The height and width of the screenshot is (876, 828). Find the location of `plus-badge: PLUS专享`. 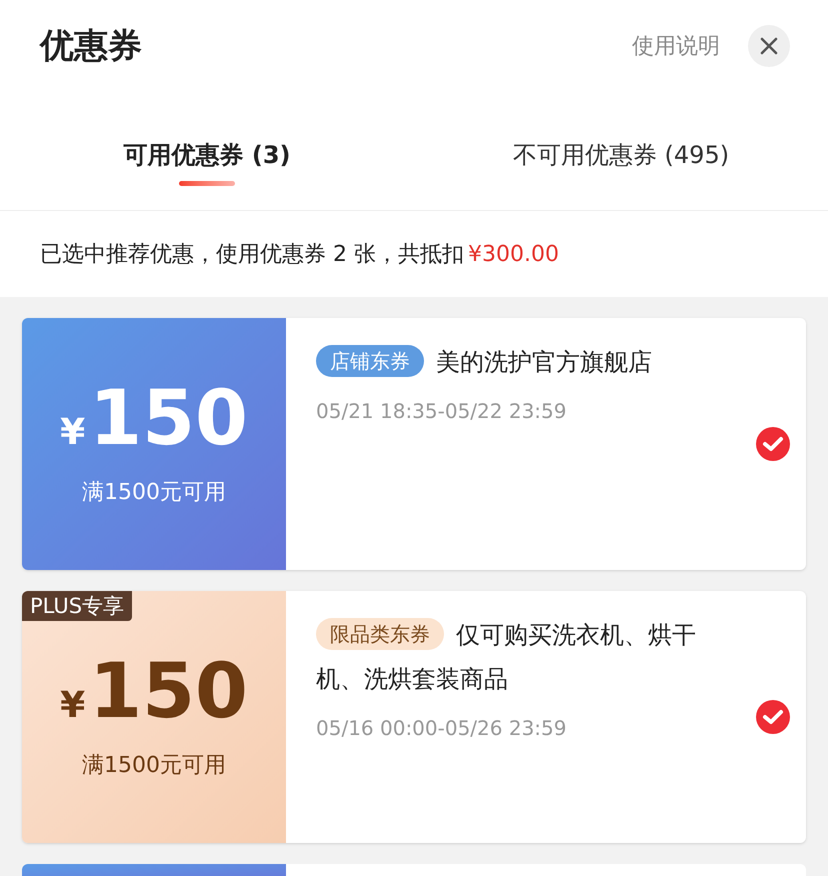

plus-badge: PLUS专享 is located at coordinates (77, 606).